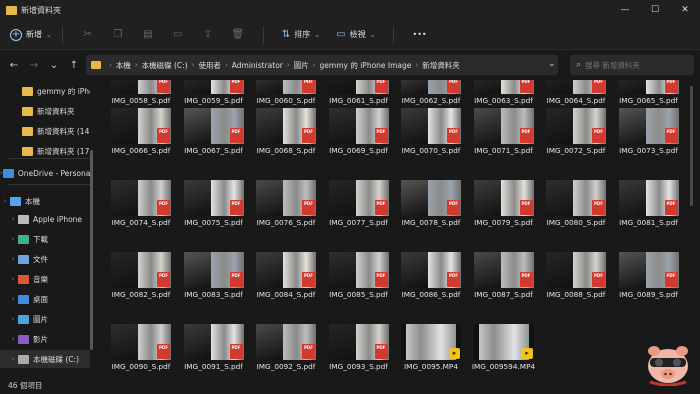 This screenshot has height=394, width=700. I want to click on search-input, so click(633, 65).